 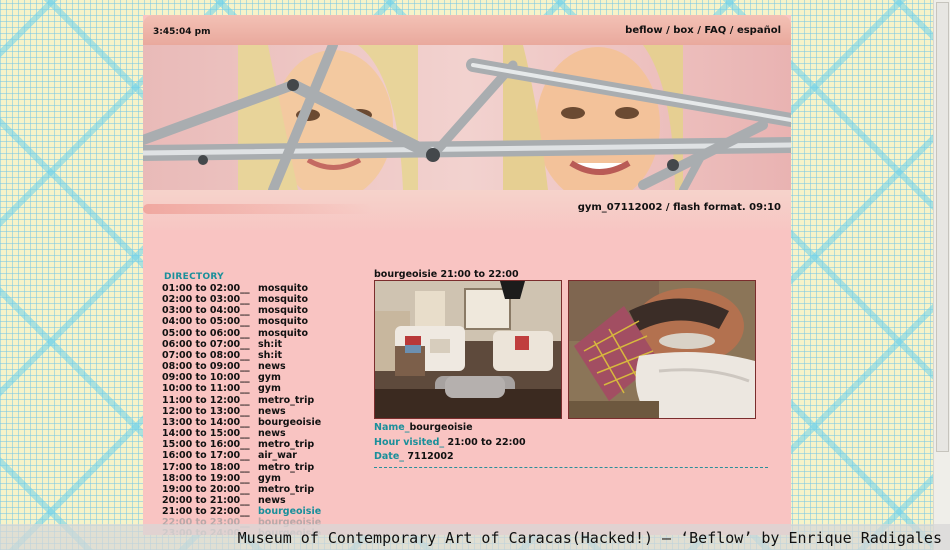 I want to click on dashed-divider, so click(x=571, y=467).